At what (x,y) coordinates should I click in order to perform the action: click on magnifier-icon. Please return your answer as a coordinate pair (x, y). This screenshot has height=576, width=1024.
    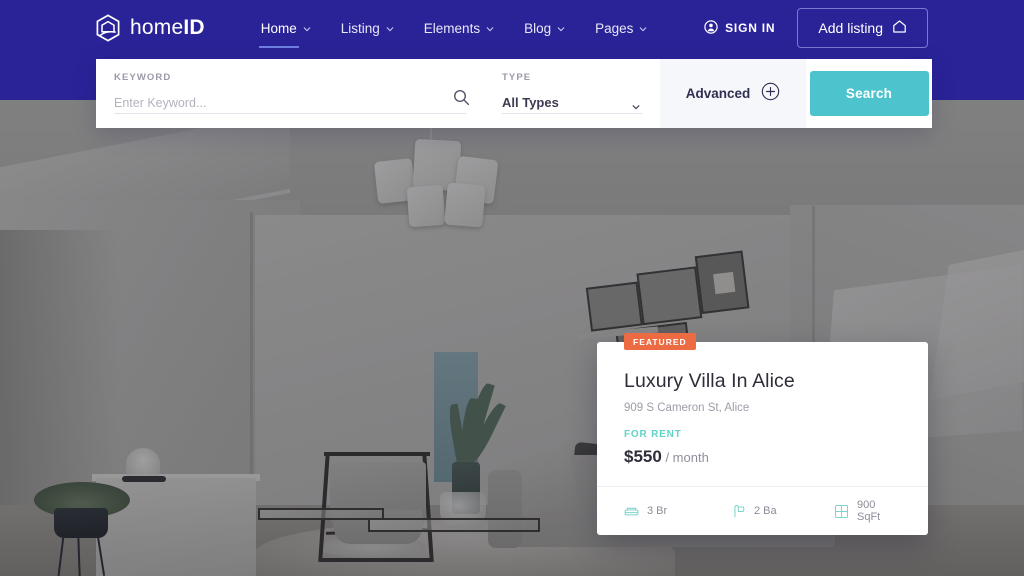
    Looking at the image, I should click on (461, 97).